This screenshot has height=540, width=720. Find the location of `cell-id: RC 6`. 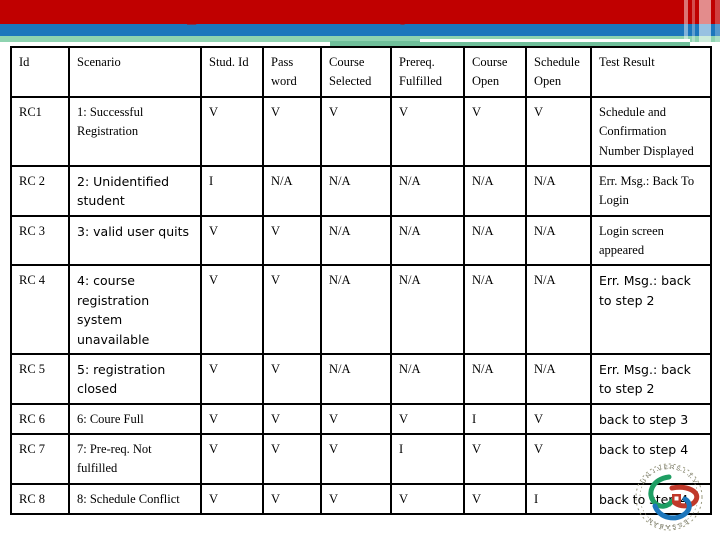

cell-id: RC 6 is located at coordinates (40, 419).